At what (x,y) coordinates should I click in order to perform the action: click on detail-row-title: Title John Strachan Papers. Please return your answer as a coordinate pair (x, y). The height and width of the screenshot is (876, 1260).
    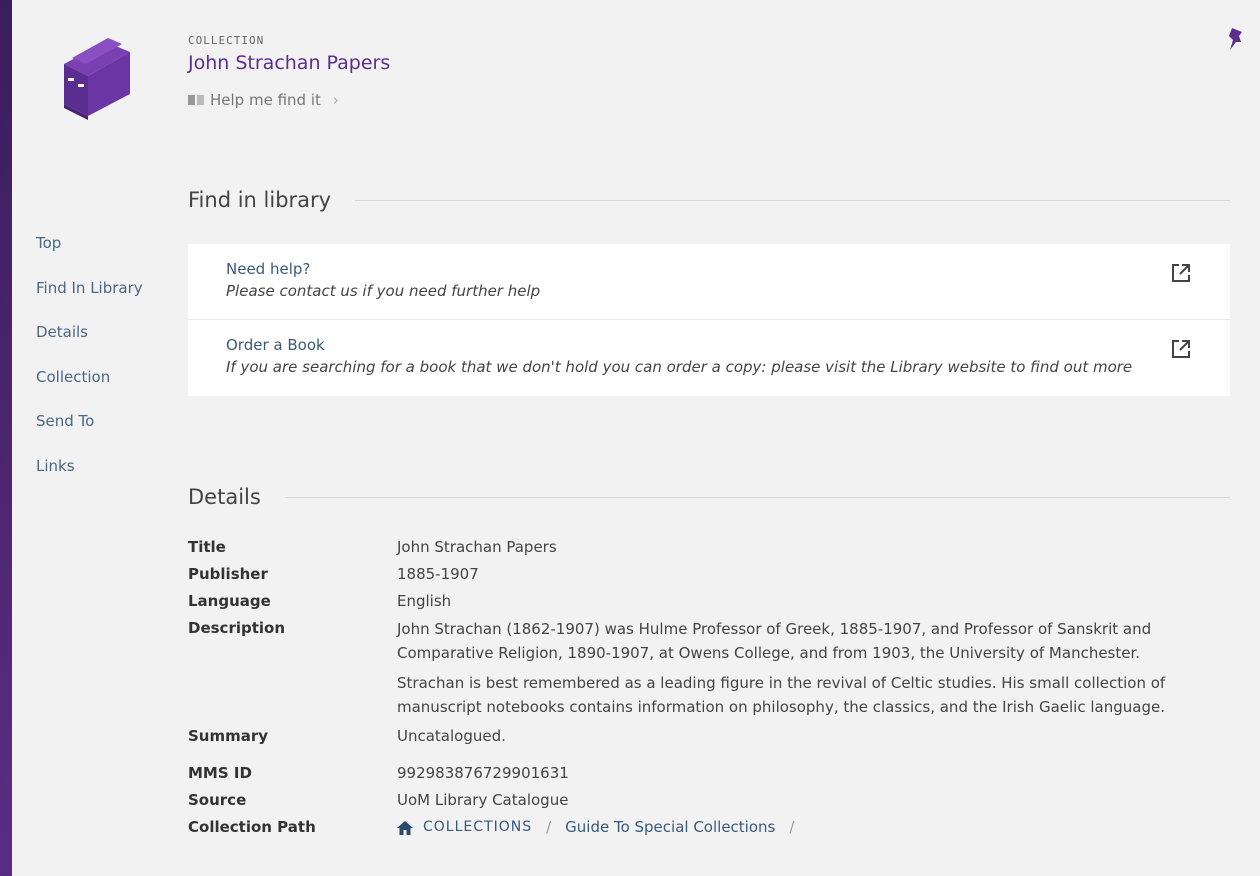
    Looking at the image, I should click on (709, 547).